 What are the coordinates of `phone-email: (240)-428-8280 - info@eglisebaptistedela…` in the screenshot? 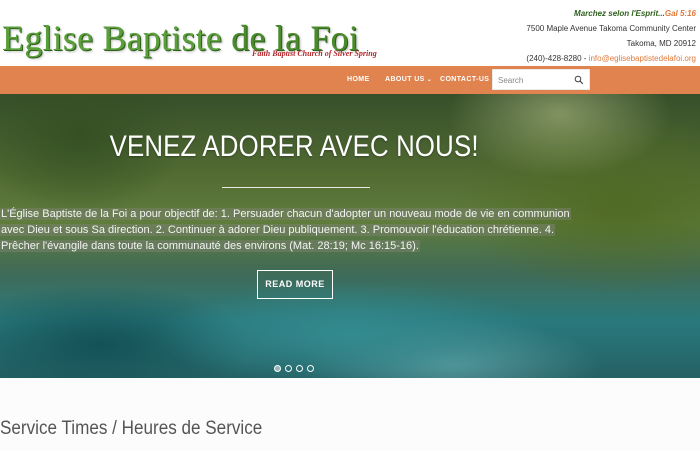 It's located at (601, 58).